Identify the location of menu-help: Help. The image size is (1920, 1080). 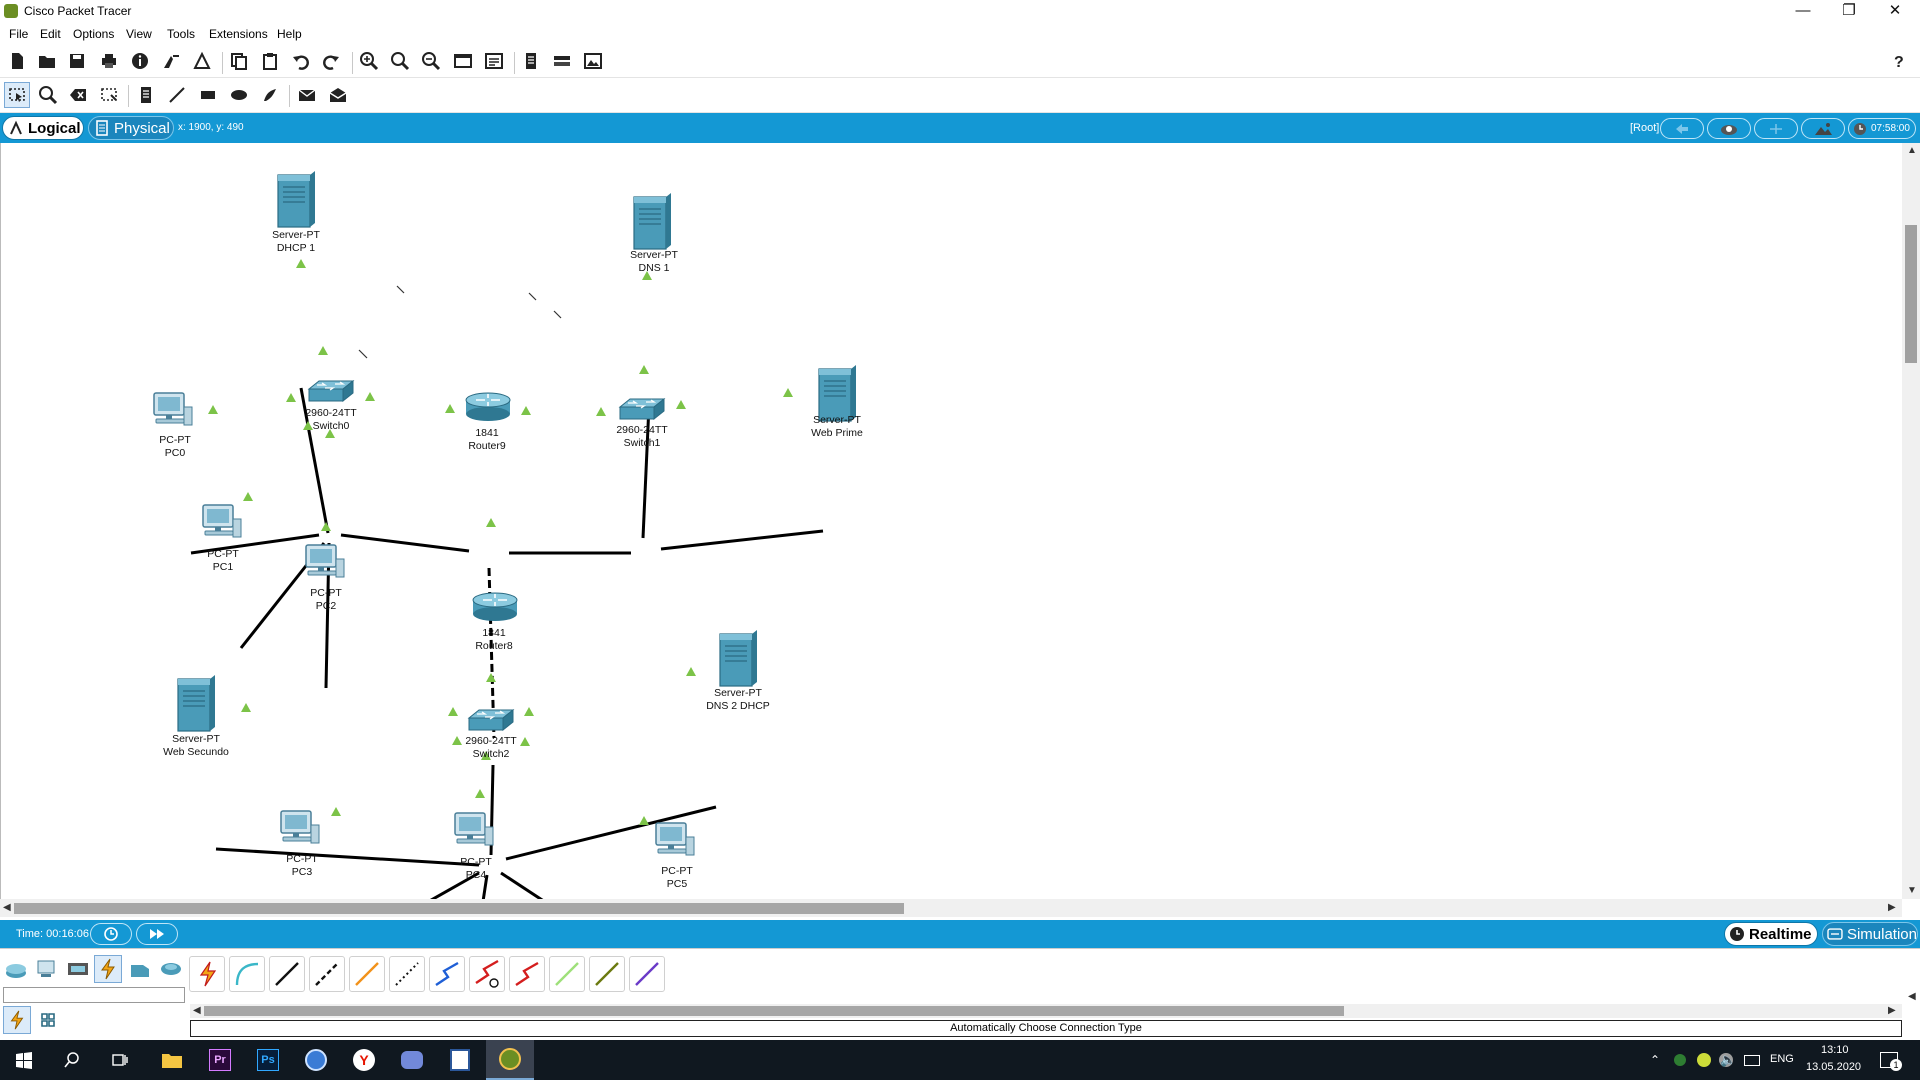
(289, 34).